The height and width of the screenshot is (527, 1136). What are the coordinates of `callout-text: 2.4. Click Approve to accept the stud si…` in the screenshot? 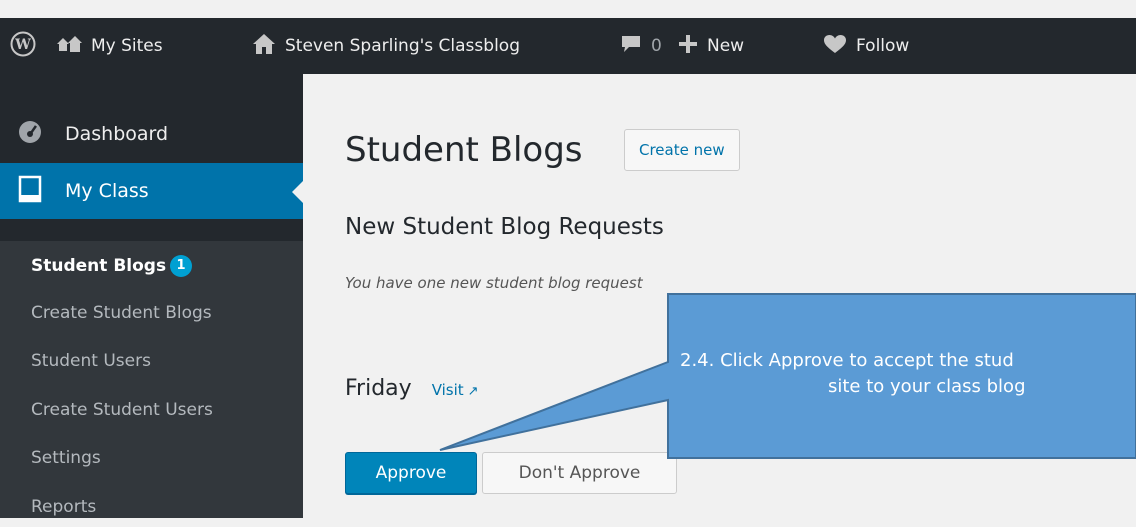 It's located at (902, 379).